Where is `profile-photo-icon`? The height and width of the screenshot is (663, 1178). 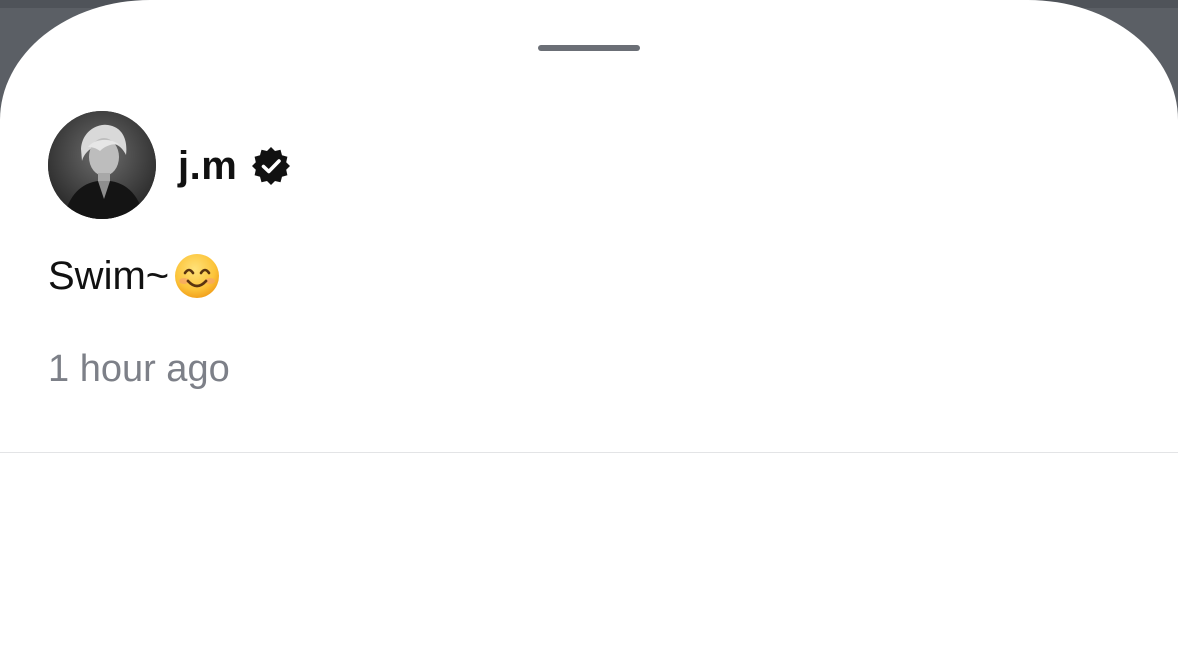
profile-photo-icon is located at coordinates (102, 165).